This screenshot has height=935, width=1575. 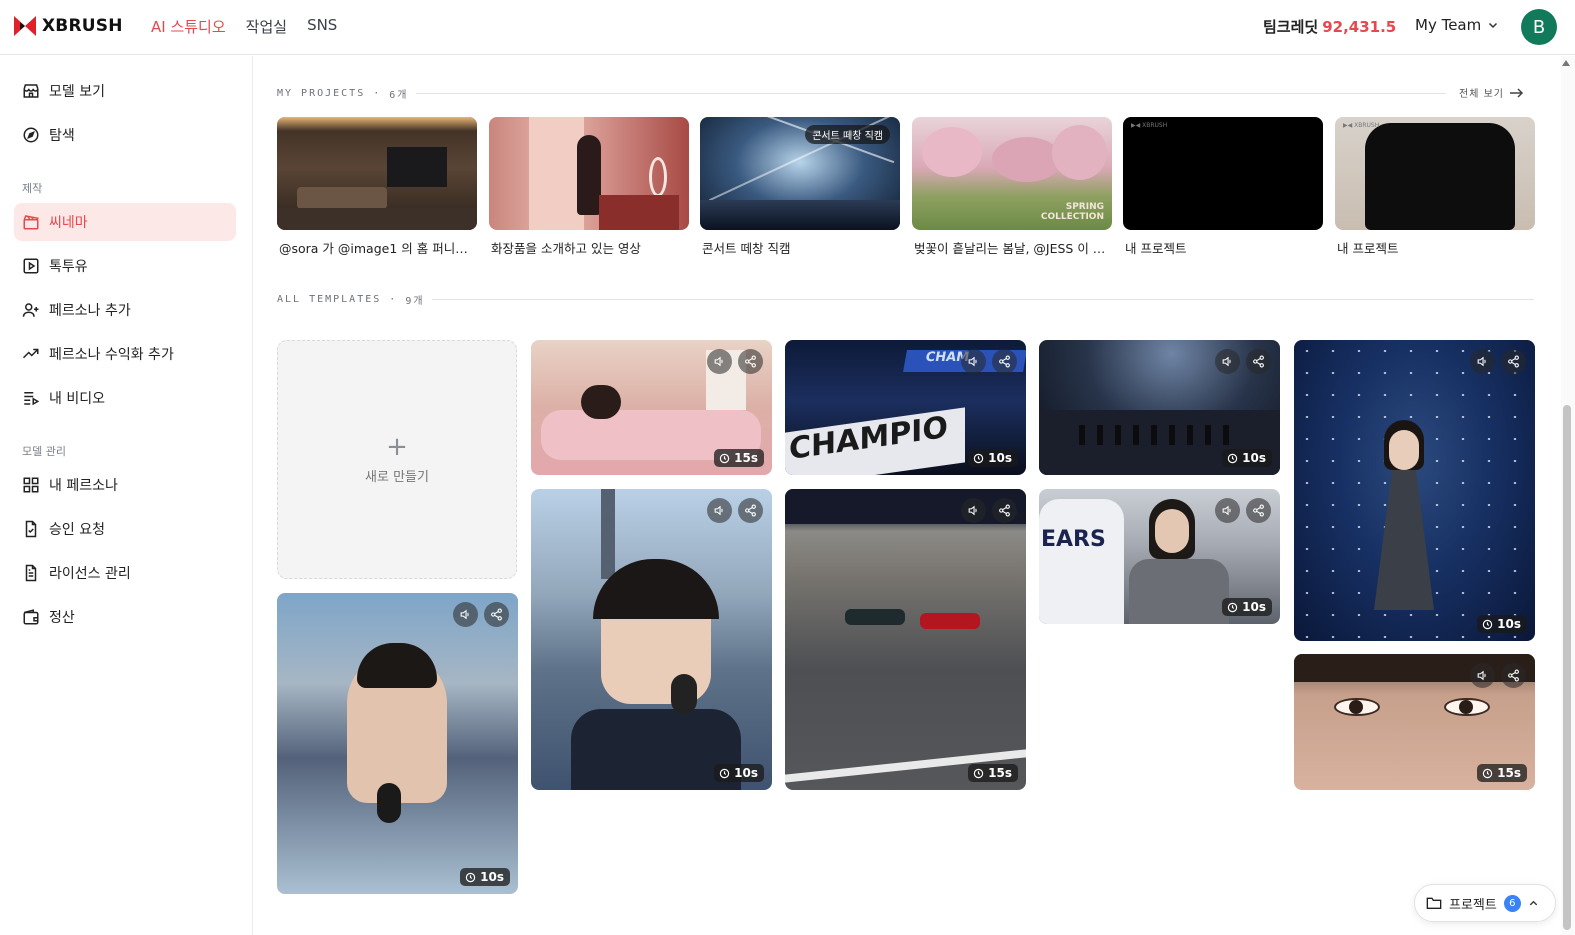 I want to click on all-templates-heading: ALL TEMPLATES · 9개, so click(x=351, y=299).